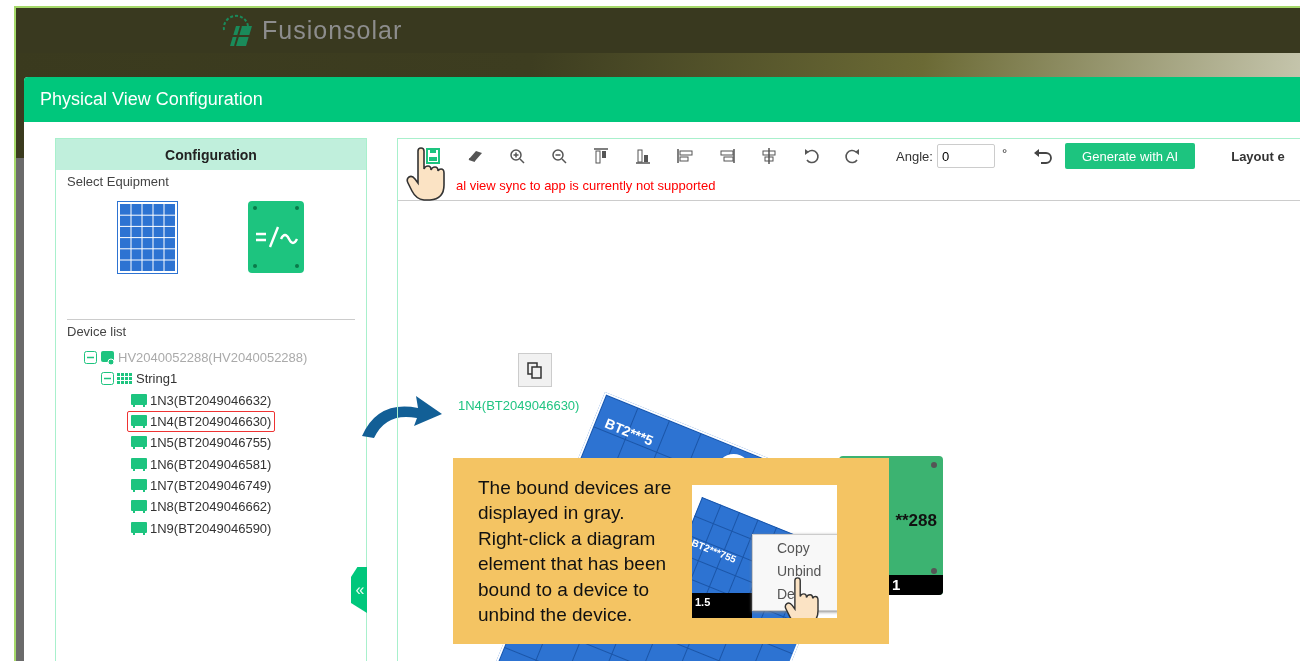 This screenshot has width=1300, height=661. I want to click on align-bottom-icon, so click(643, 156).